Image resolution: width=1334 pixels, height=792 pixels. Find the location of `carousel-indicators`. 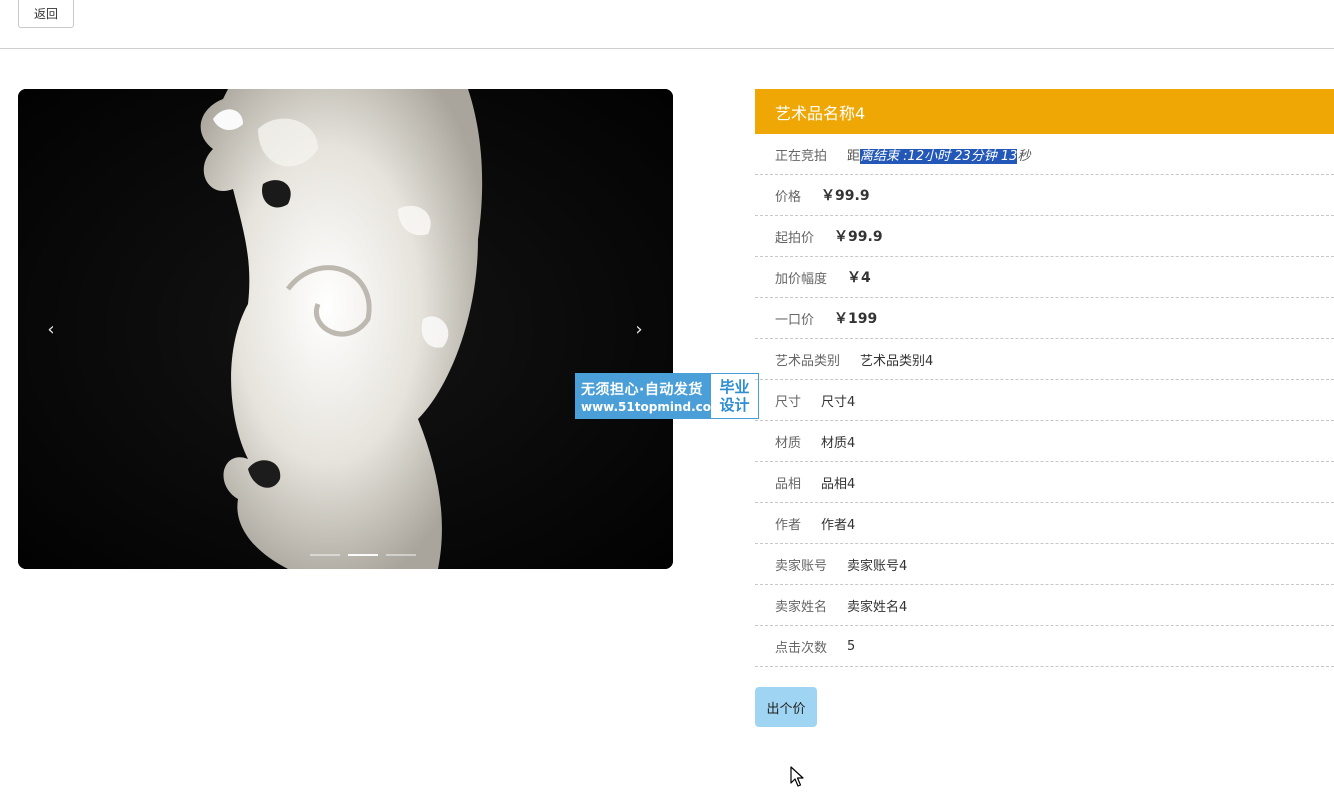

carousel-indicators is located at coordinates (363, 555).